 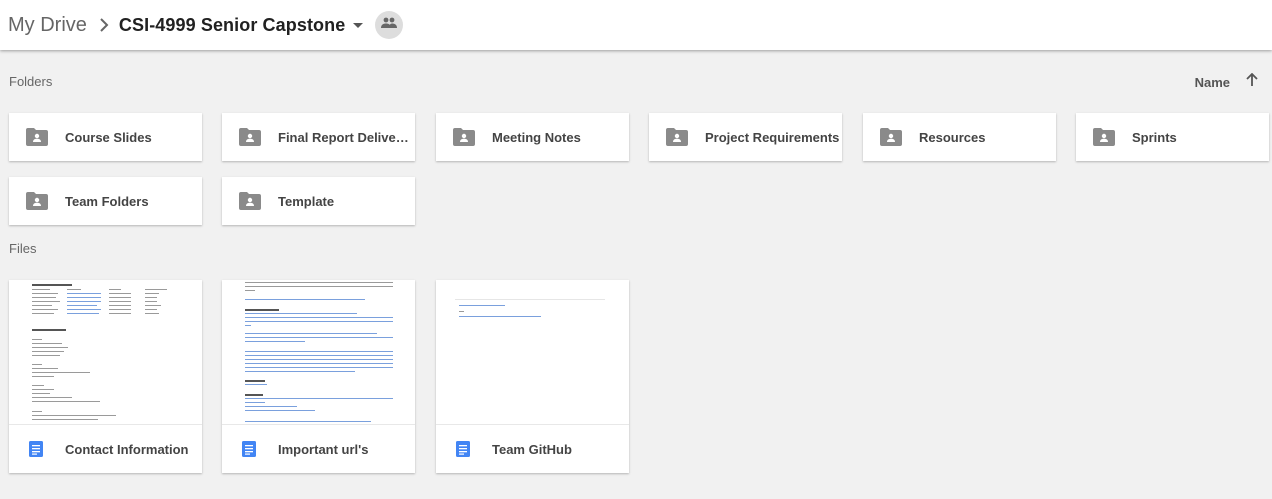 I want to click on folder-resources: Resources, so click(x=959, y=137).